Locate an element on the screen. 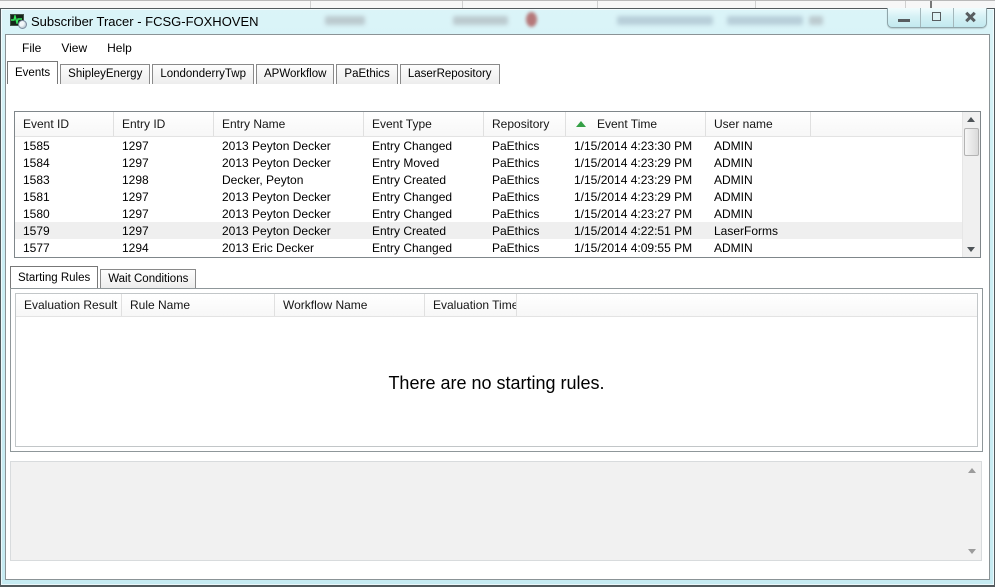 The image size is (995, 587). column-header-event-type: Event Type is located at coordinates (424, 124).